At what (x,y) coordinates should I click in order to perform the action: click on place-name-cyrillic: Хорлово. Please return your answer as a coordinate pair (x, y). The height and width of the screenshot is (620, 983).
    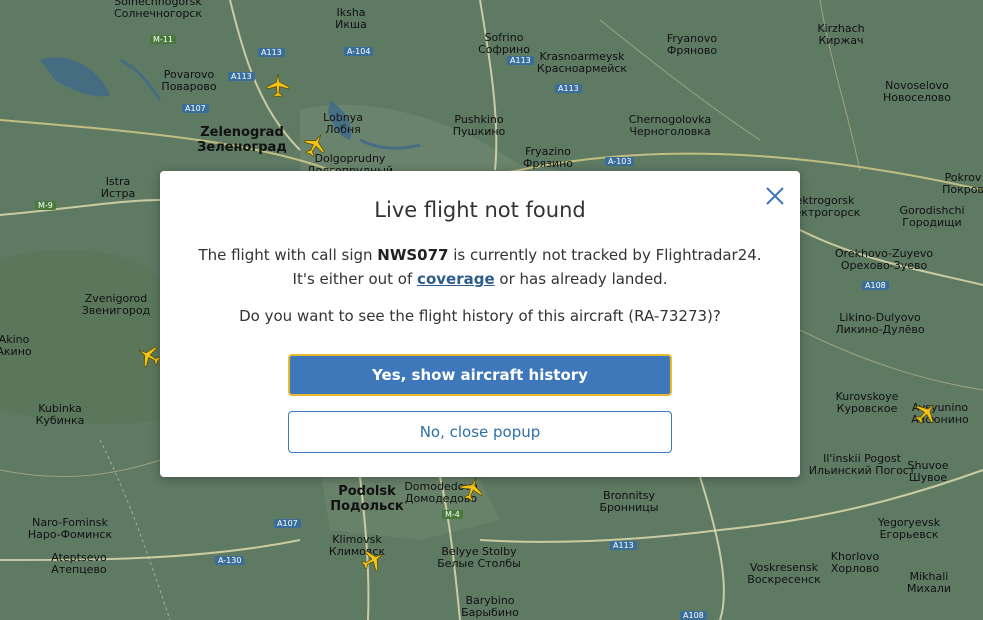
    Looking at the image, I should click on (855, 568).